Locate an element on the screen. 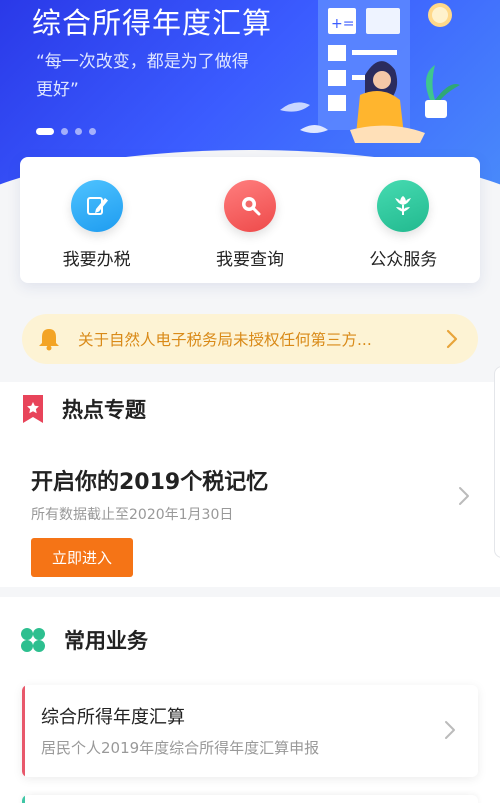 This screenshot has width=500, height=803. service-label: 我要办税 is located at coordinates (96, 260).